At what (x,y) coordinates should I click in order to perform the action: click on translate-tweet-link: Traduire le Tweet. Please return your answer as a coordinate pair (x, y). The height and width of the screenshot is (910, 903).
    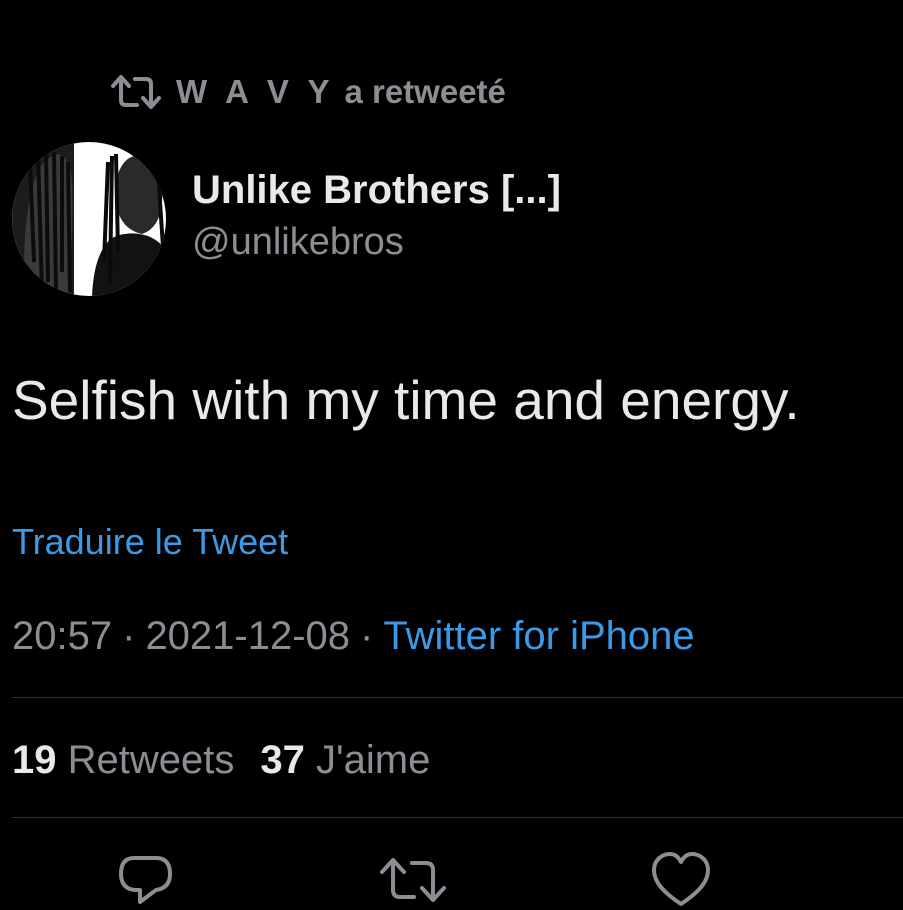
    Looking at the image, I should click on (150, 542).